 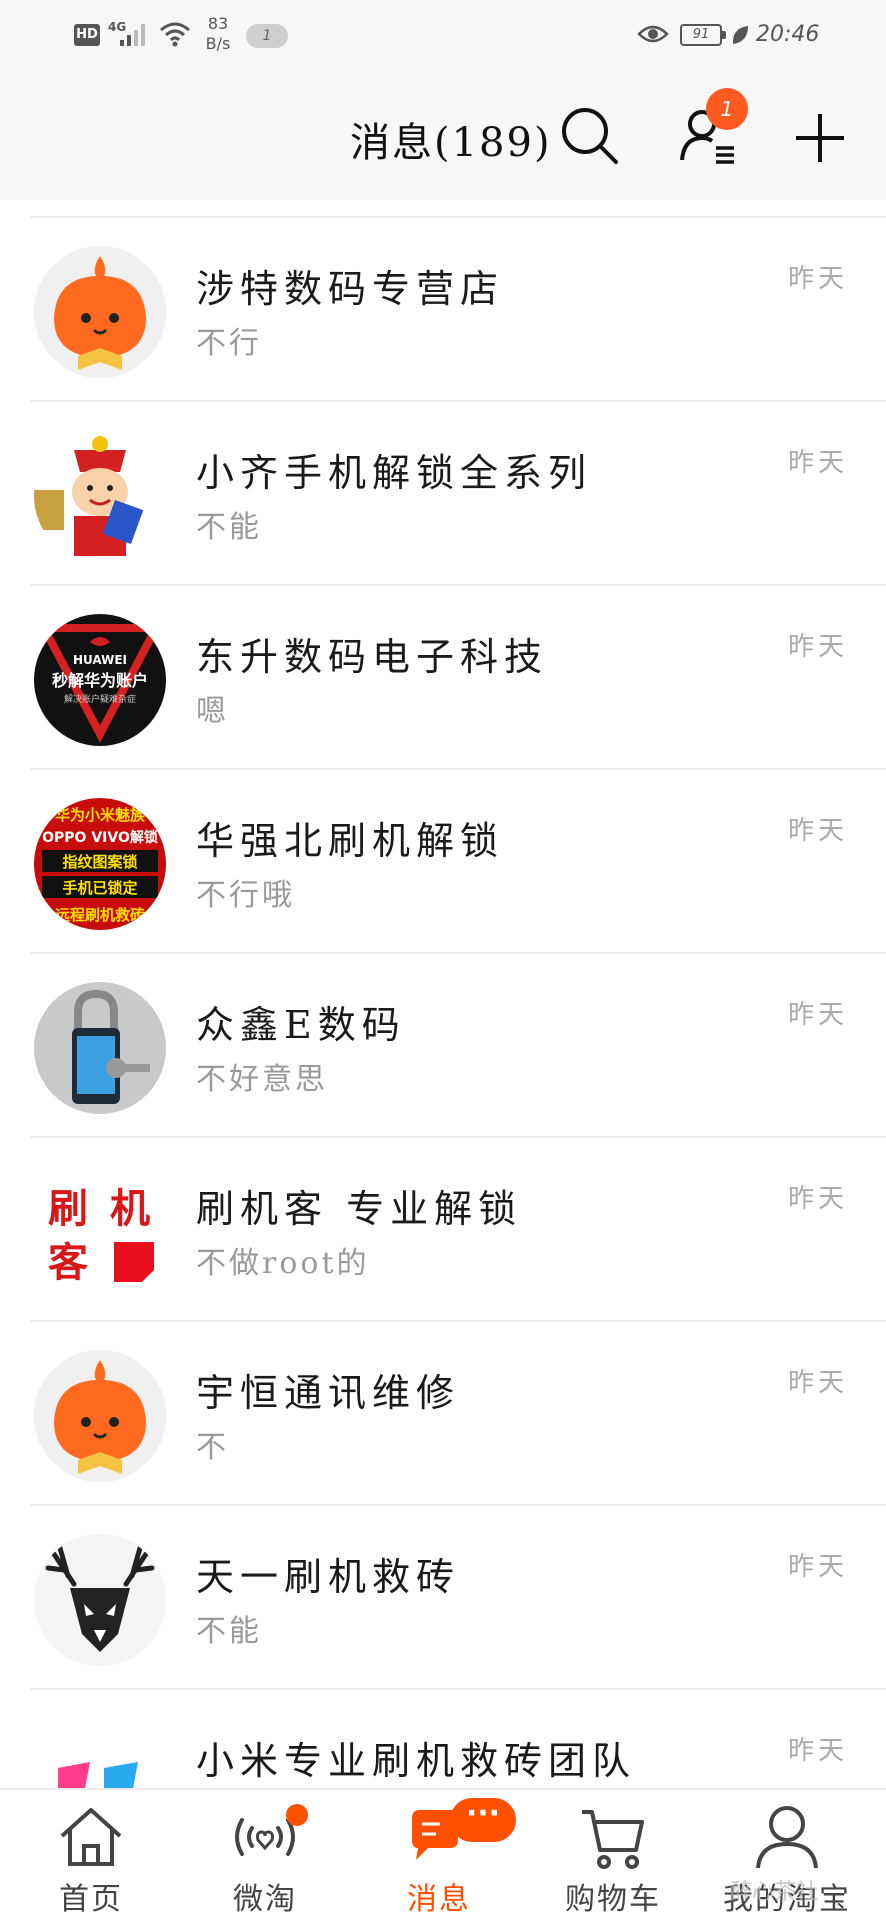 I want to click on conversation-item: 天一刷机救砖 不能 昨天, so click(x=443, y=1598).